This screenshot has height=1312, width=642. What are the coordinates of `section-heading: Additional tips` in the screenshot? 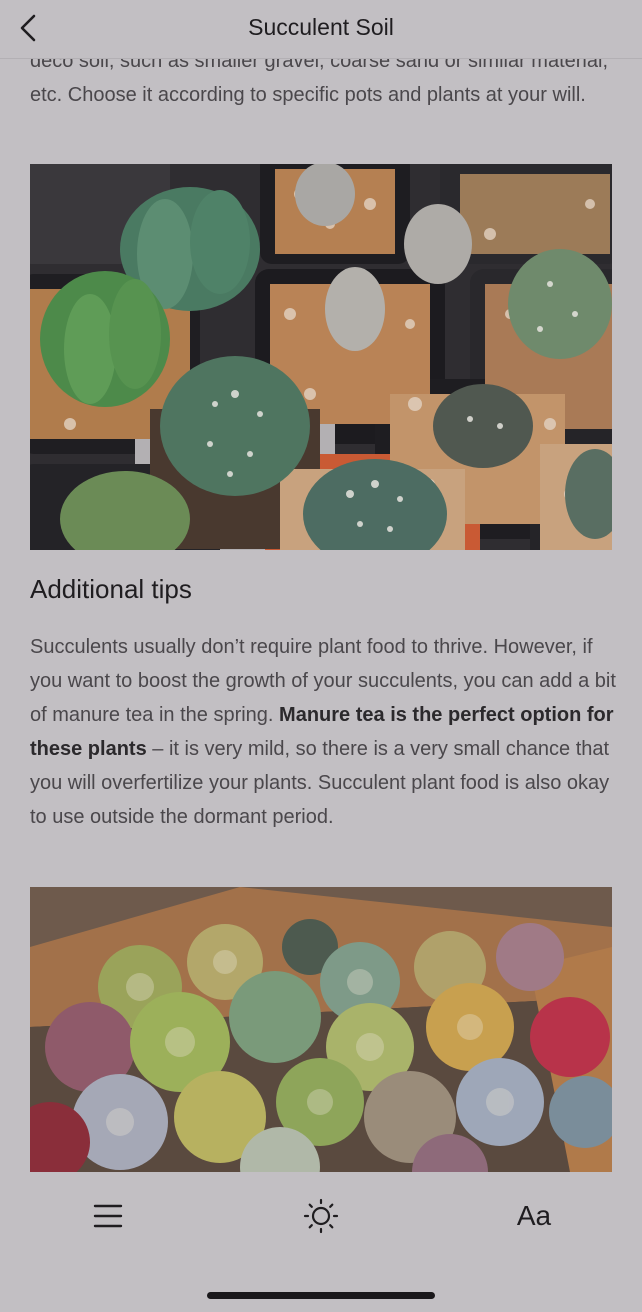 It's located at (111, 589).